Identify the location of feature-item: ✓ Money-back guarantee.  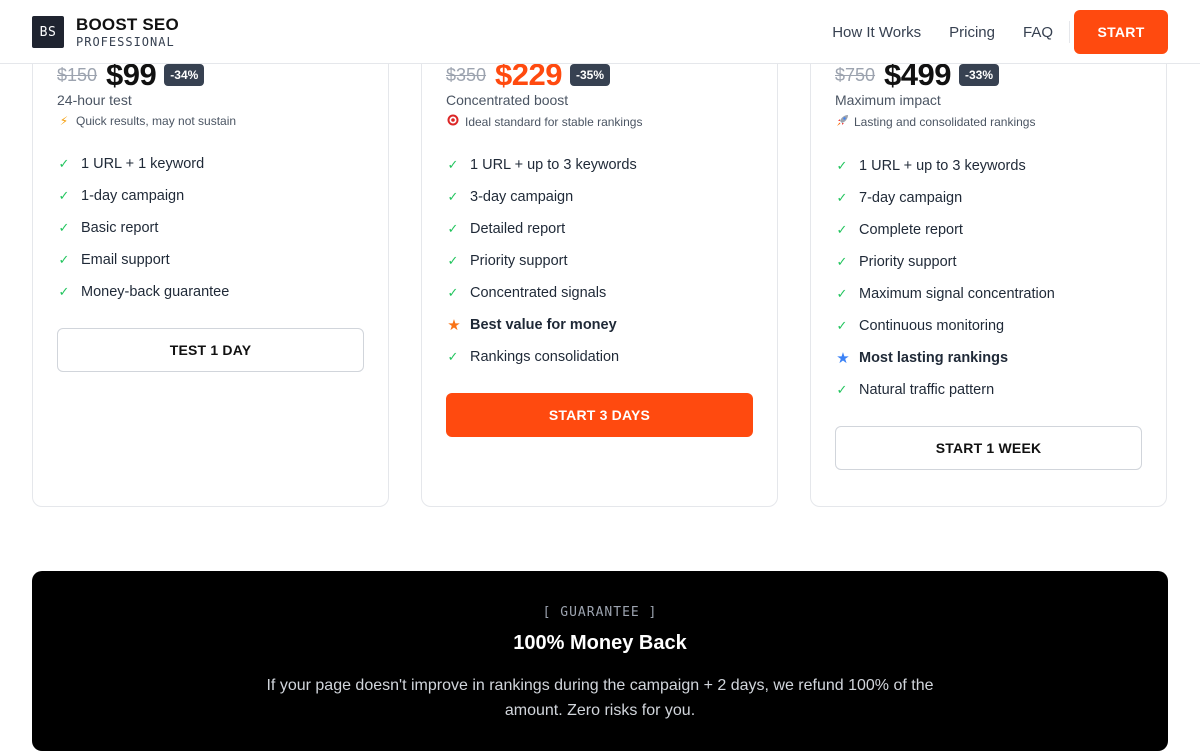
(210, 292).